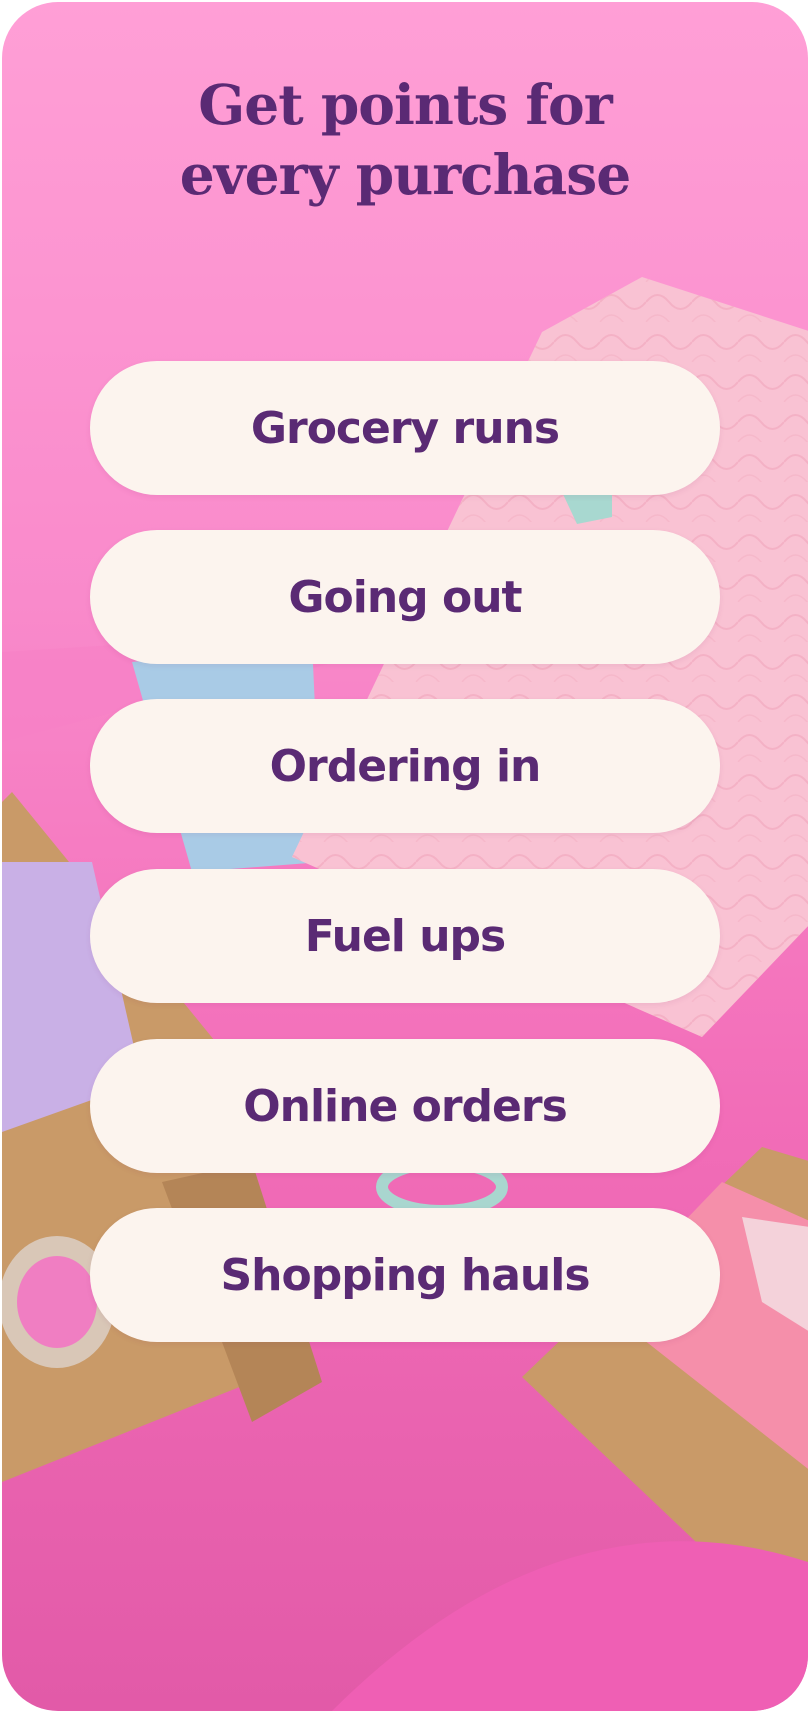 This screenshot has width=810, height=1713. I want to click on category-label: Grocery runs, so click(405, 428).